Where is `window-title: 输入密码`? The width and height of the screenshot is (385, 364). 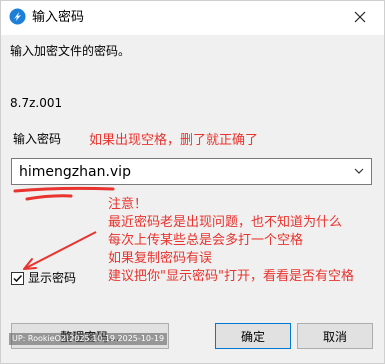
window-title: 输入密码 is located at coordinates (58, 17).